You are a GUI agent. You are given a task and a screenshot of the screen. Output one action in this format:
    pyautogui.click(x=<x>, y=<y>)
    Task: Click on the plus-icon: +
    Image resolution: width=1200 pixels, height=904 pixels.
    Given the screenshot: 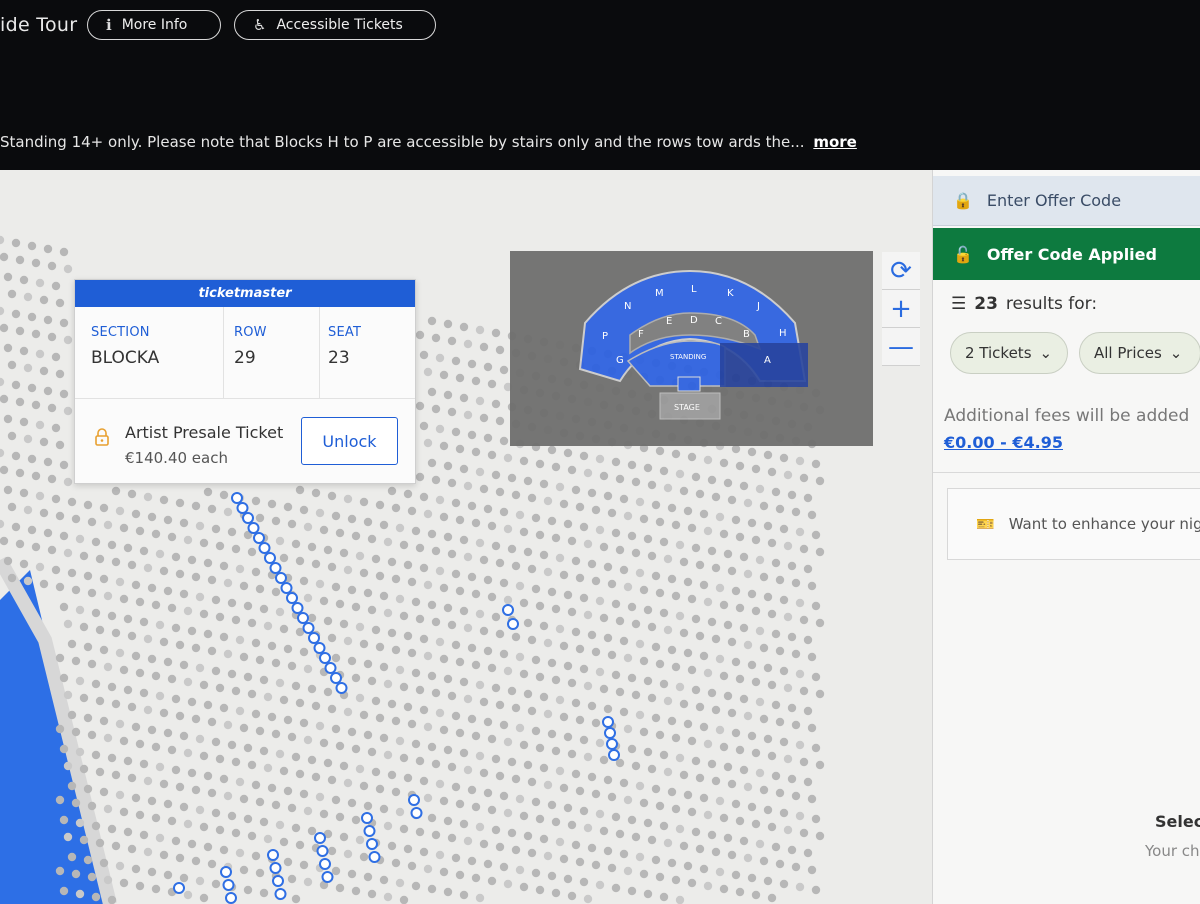 What is the action you would take?
    pyautogui.click(x=901, y=309)
    